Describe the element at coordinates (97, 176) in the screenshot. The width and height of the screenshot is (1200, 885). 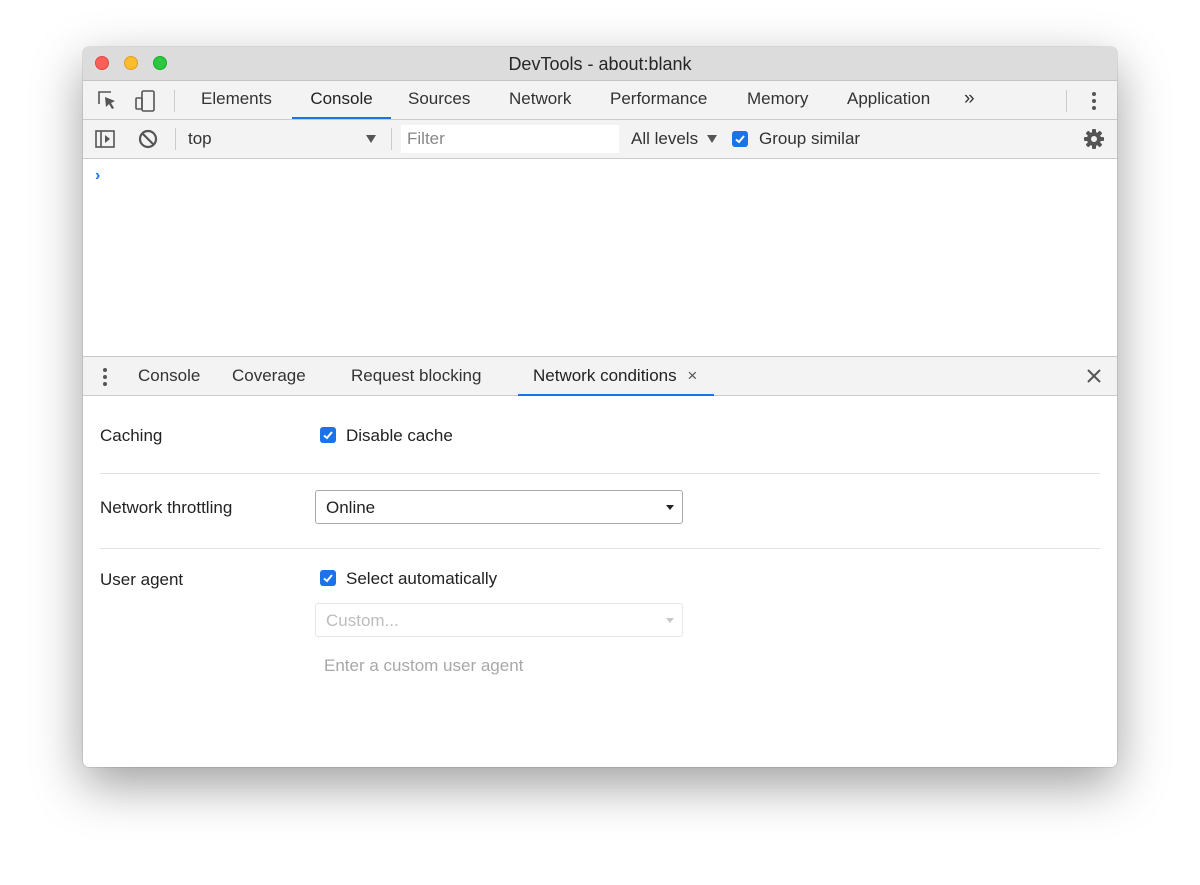
I see `console-prompt: ›` at that location.